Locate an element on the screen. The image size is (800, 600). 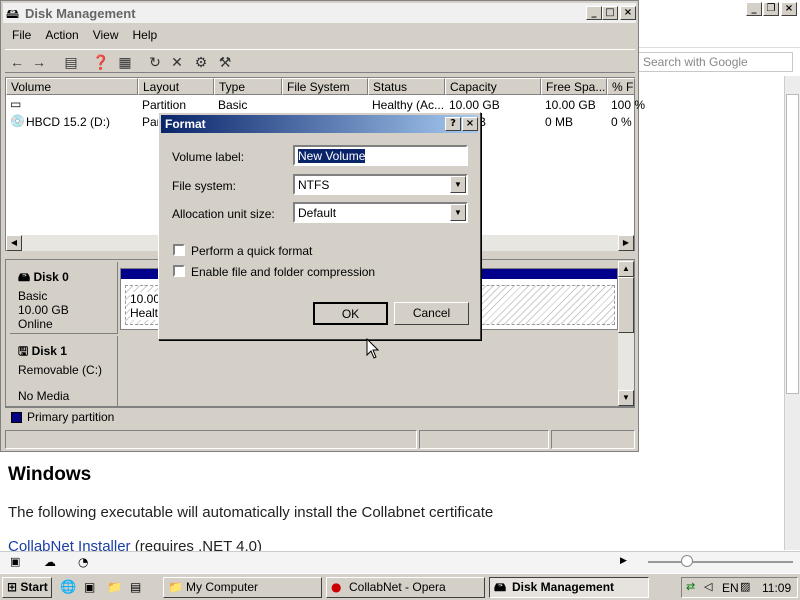
compression-checkbox is located at coordinates (179, 271).